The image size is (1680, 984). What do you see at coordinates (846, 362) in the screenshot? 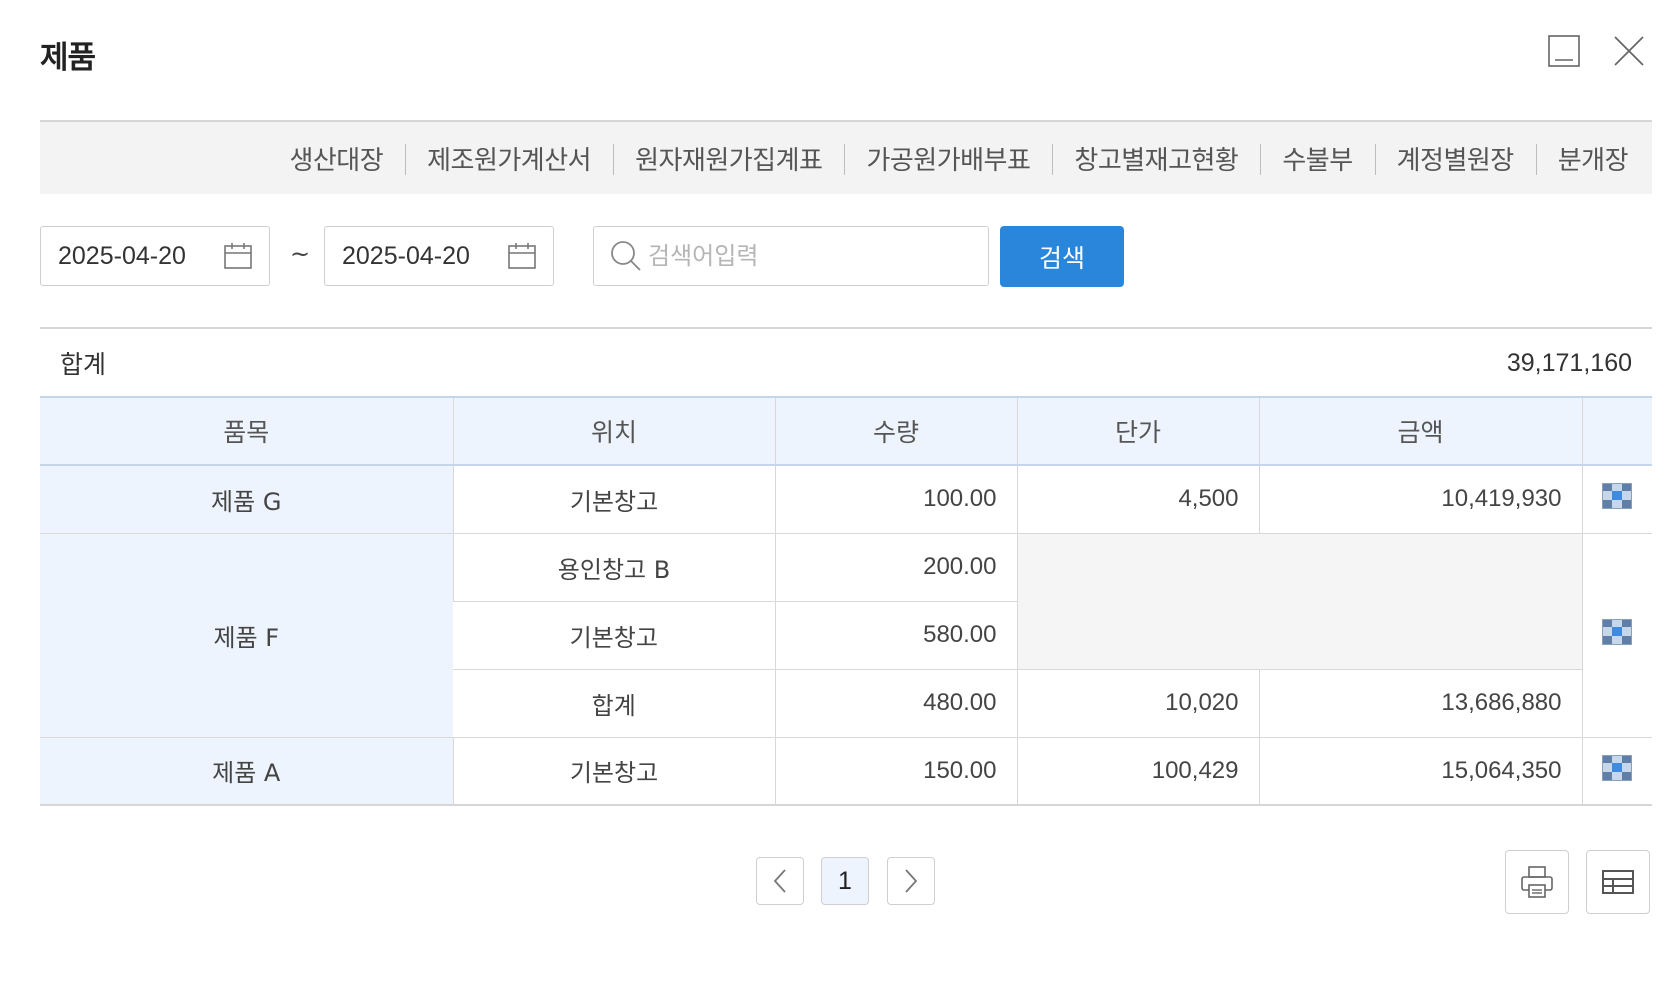
I see `total-summary-row: 합계 39,171,160` at bounding box center [846, 362].